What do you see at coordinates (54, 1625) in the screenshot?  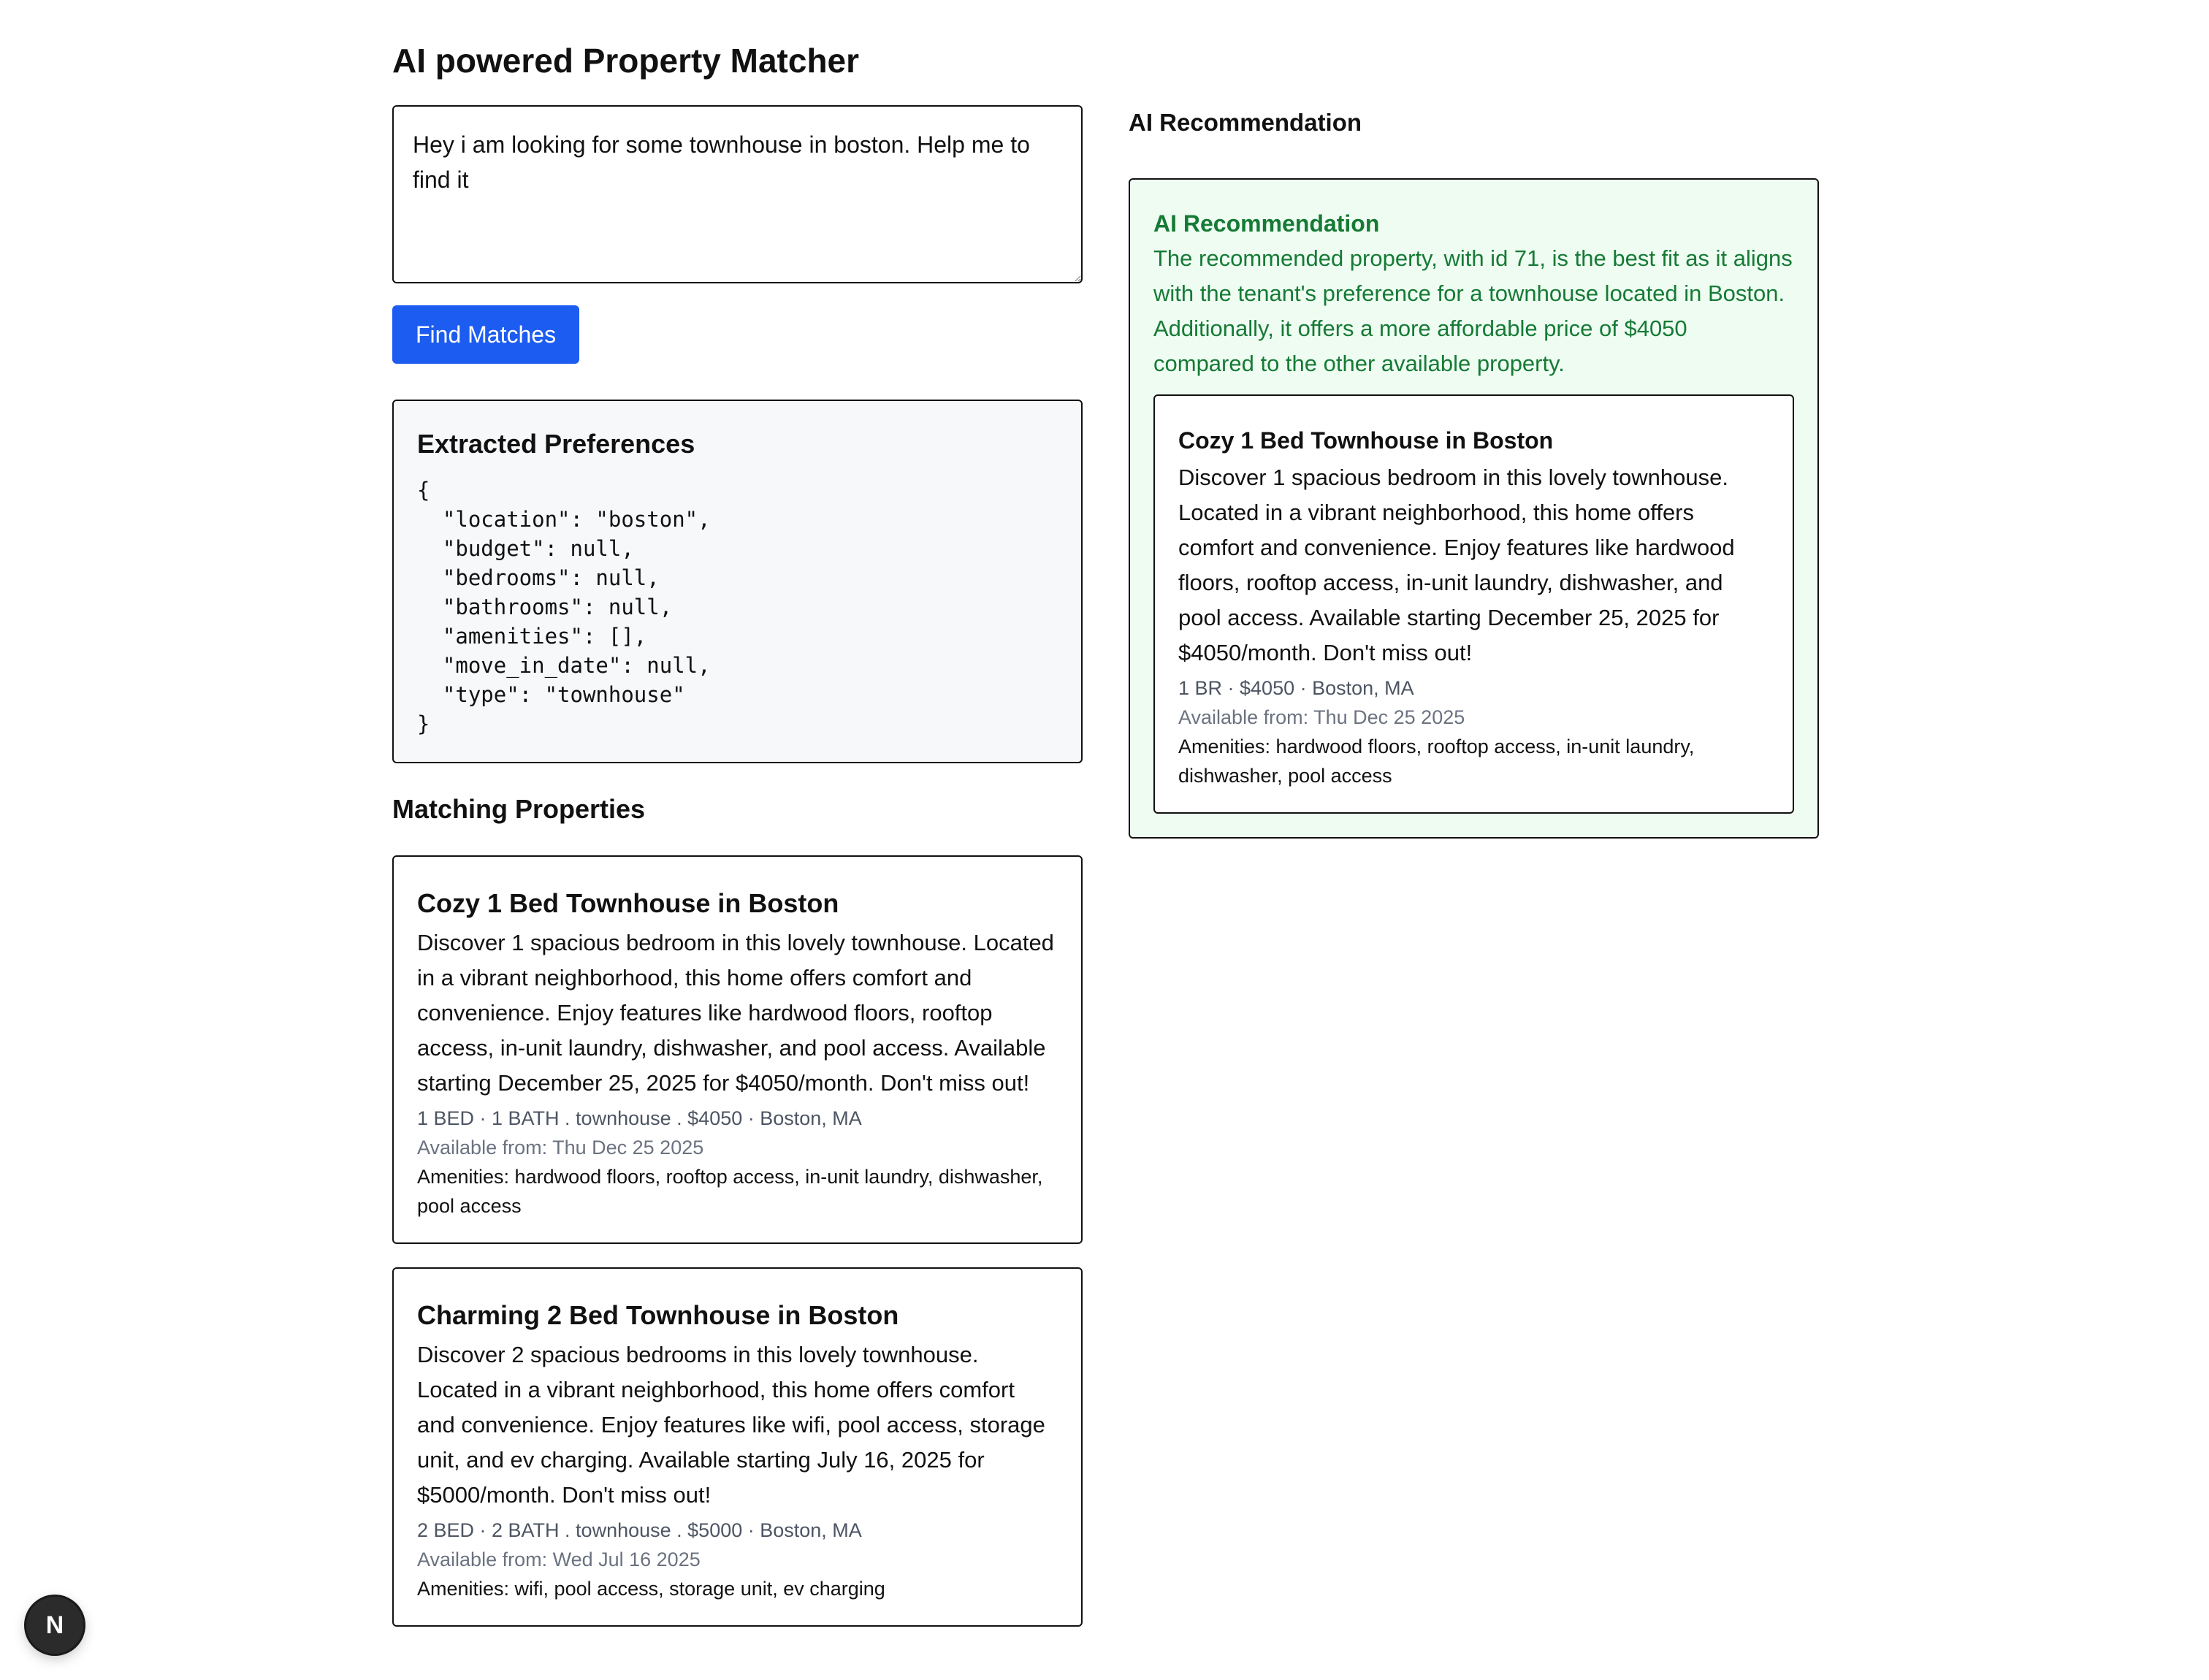 I see `nextjs-logo-icon: N` at bounding box center [54, 1625].